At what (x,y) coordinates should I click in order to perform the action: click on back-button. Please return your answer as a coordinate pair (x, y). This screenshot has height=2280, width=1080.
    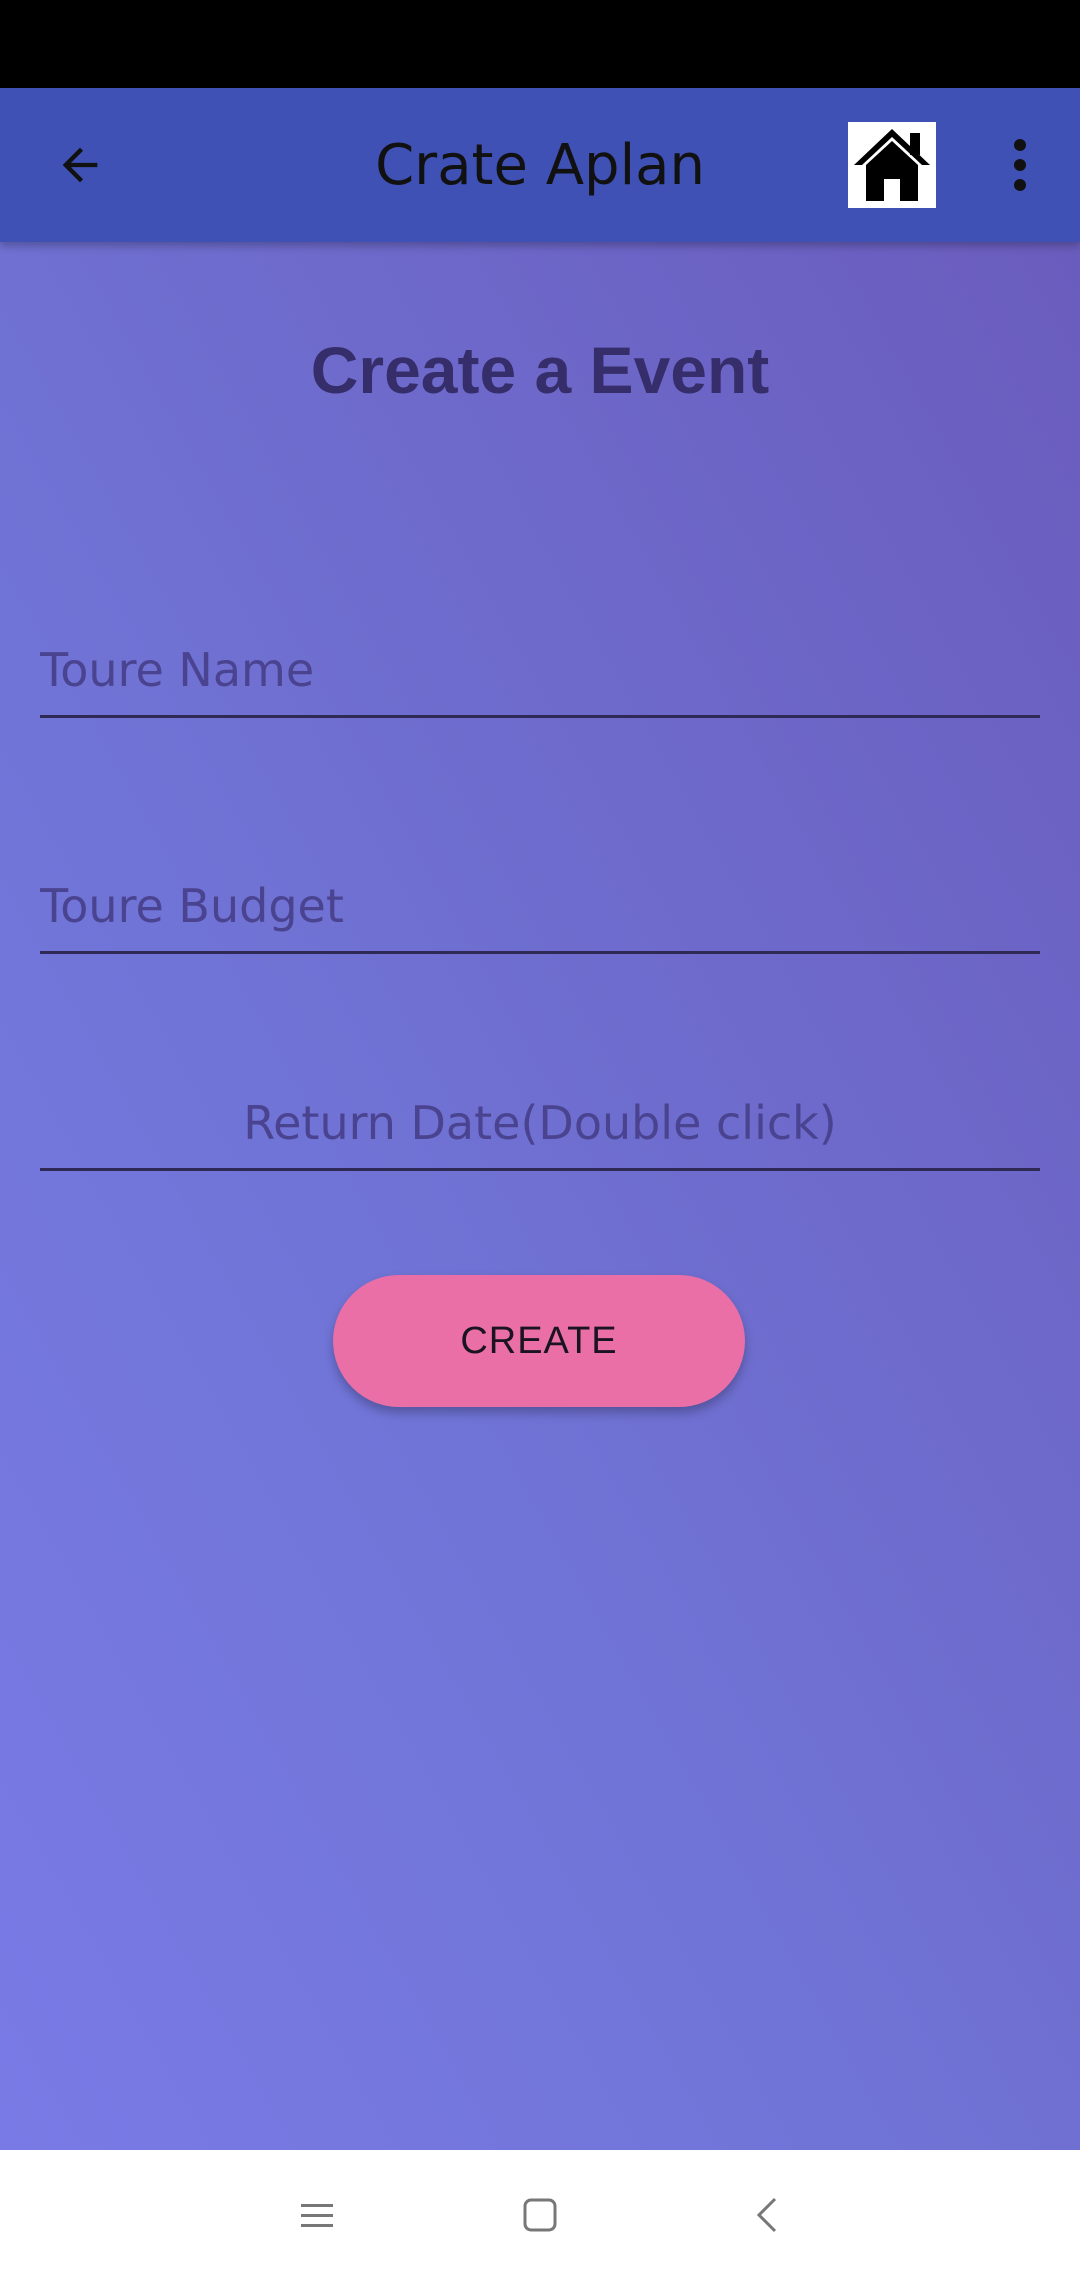
    Looking at the image, I should click on (80, 165).